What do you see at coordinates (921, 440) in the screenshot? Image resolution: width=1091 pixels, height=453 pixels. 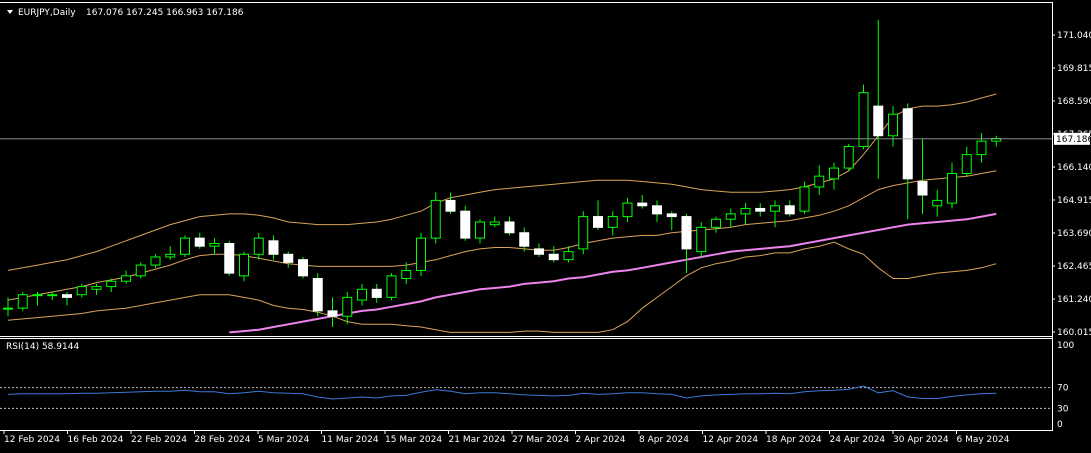 I see `date-tick-label: 30 Apr 2024` at bounding box center [921, 440].